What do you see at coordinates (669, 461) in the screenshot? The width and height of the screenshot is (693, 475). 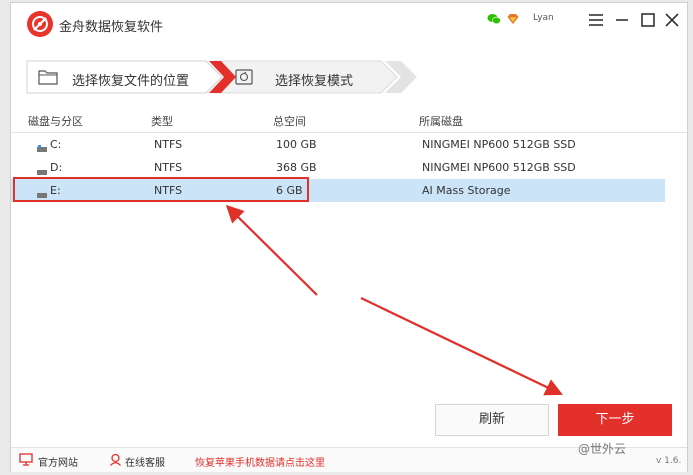 I see `version-label: v 1.6.` at bounding box center [669, 461].